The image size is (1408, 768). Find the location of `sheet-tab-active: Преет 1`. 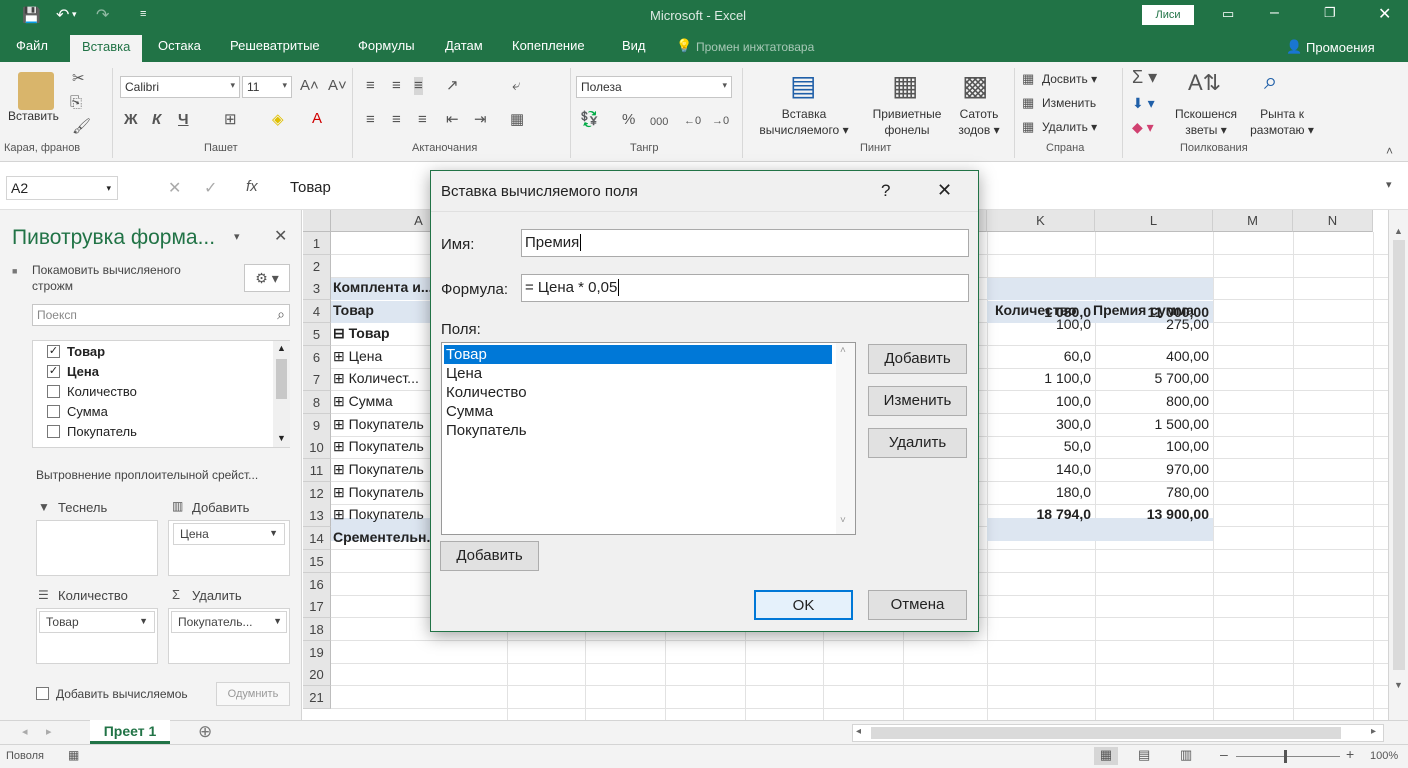

sheet-tab-active: Преет 1 is located at coordinates (130, 732).